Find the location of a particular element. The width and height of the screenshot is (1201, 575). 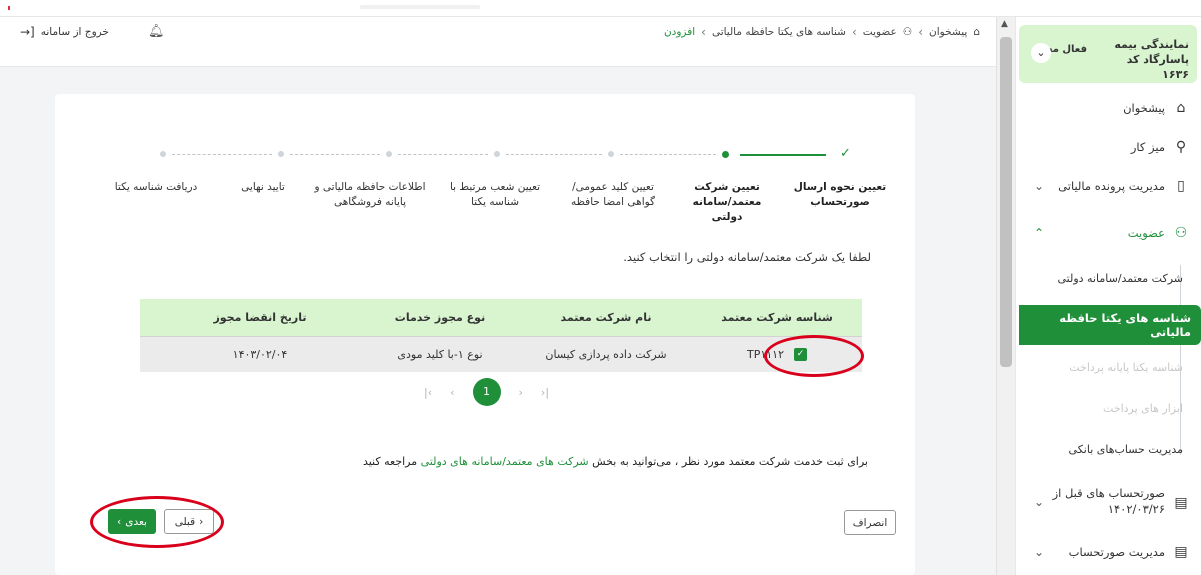

breadcrumb-membership: عضویت is located at coordinates (880, 32).